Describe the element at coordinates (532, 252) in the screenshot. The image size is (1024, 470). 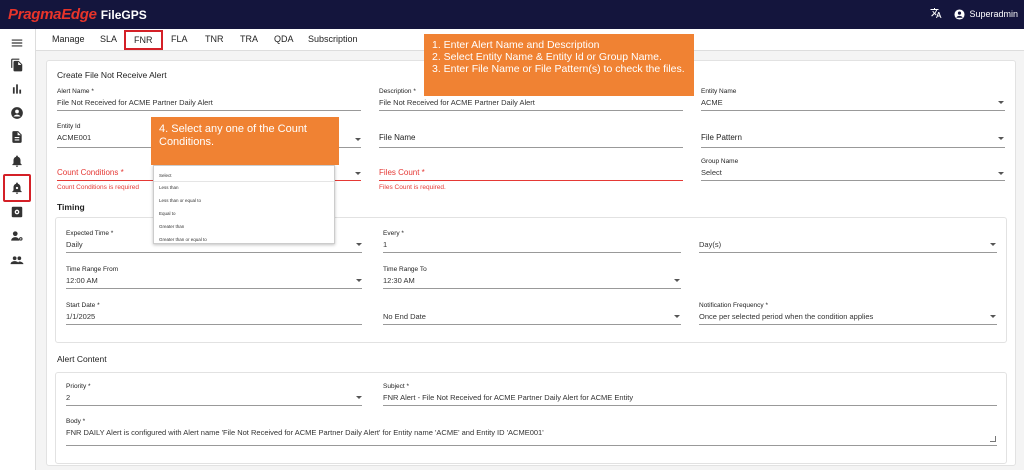
I see `every-underline` at that location.